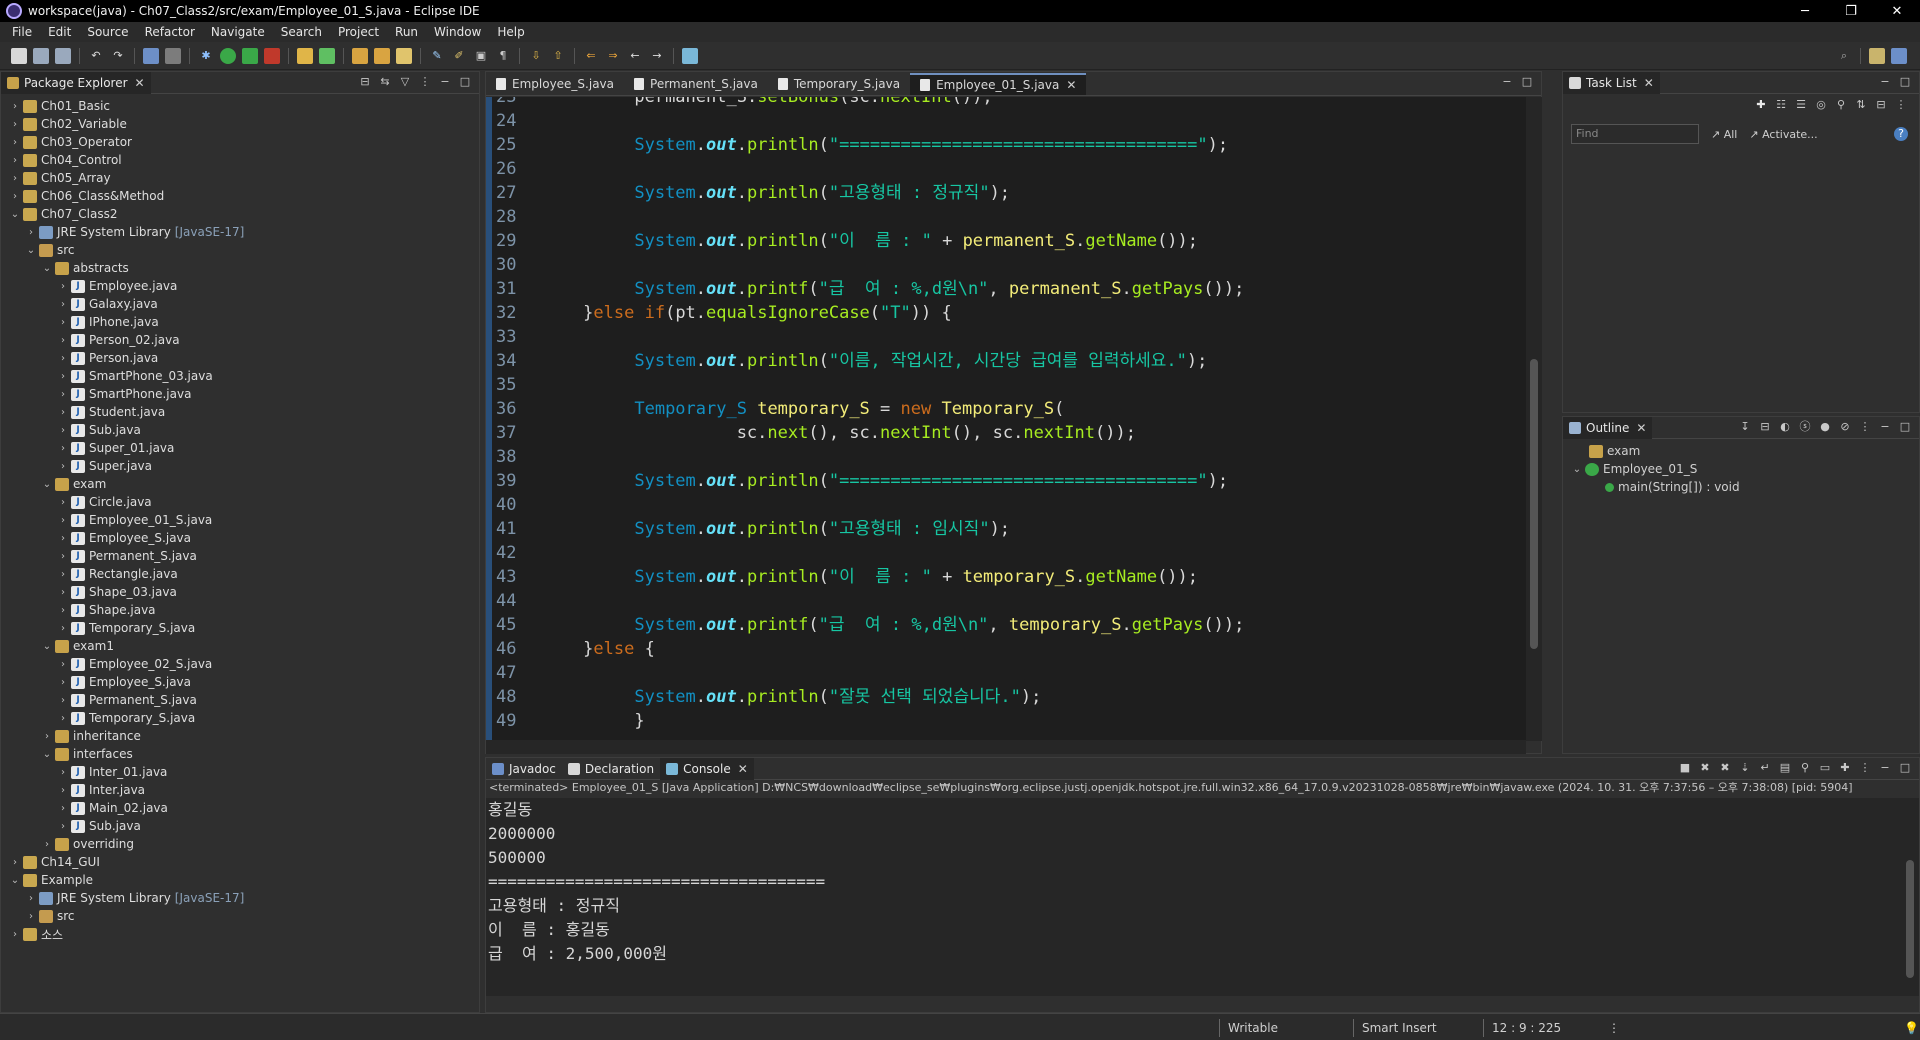 The width and height of the screenshot is (1920, 1040). Describe the element at coordinates (459, 56) in the screenshot. I see `toggle-breadcrumb-icon: ✐` at that location.